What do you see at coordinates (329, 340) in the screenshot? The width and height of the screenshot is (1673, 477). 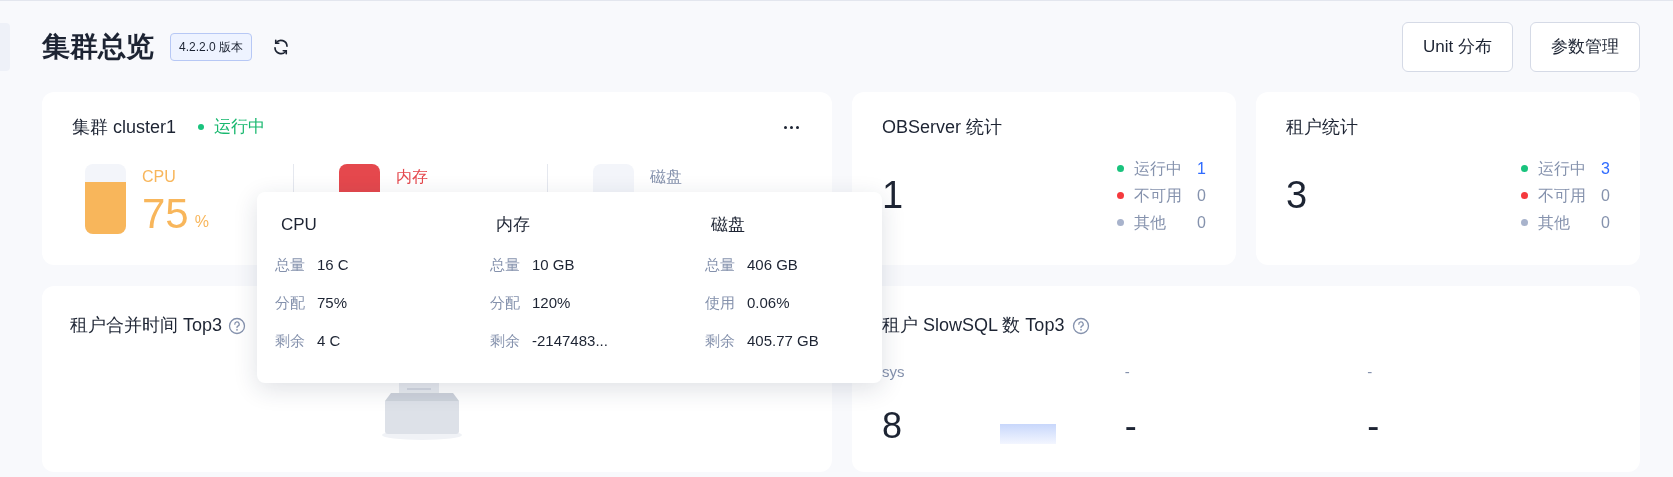 I see `tooltip-value: 4 C` at bounding box center [329, 340].